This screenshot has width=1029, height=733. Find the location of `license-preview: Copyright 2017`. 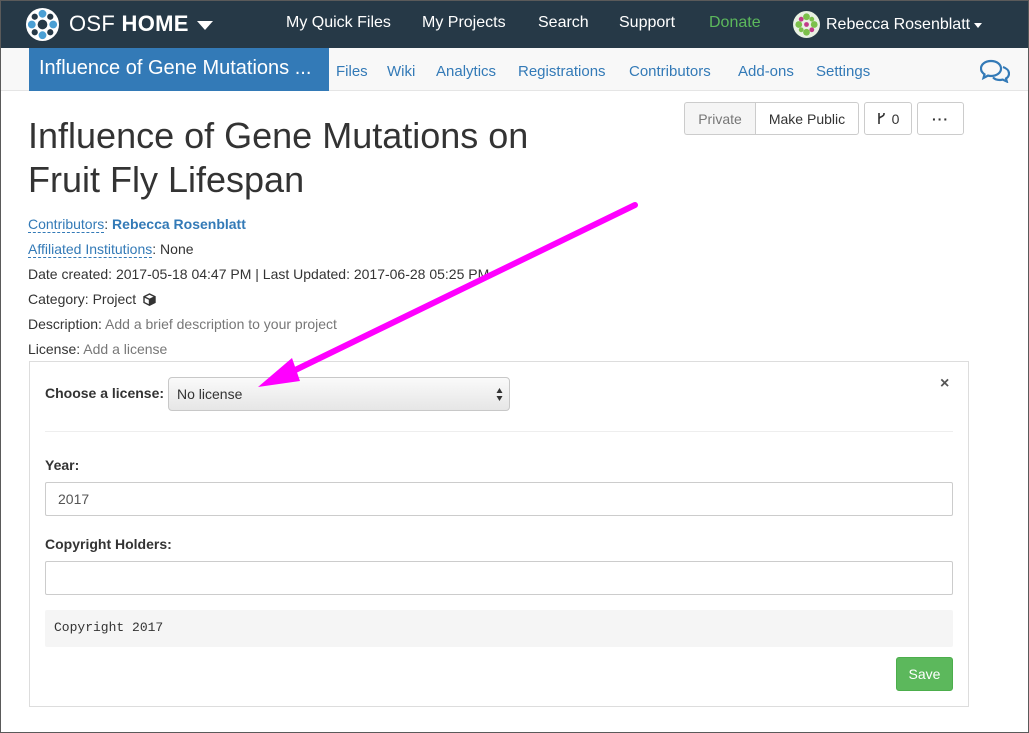

license-preview: Copyright 2017 is located at coordinates (499, 628).